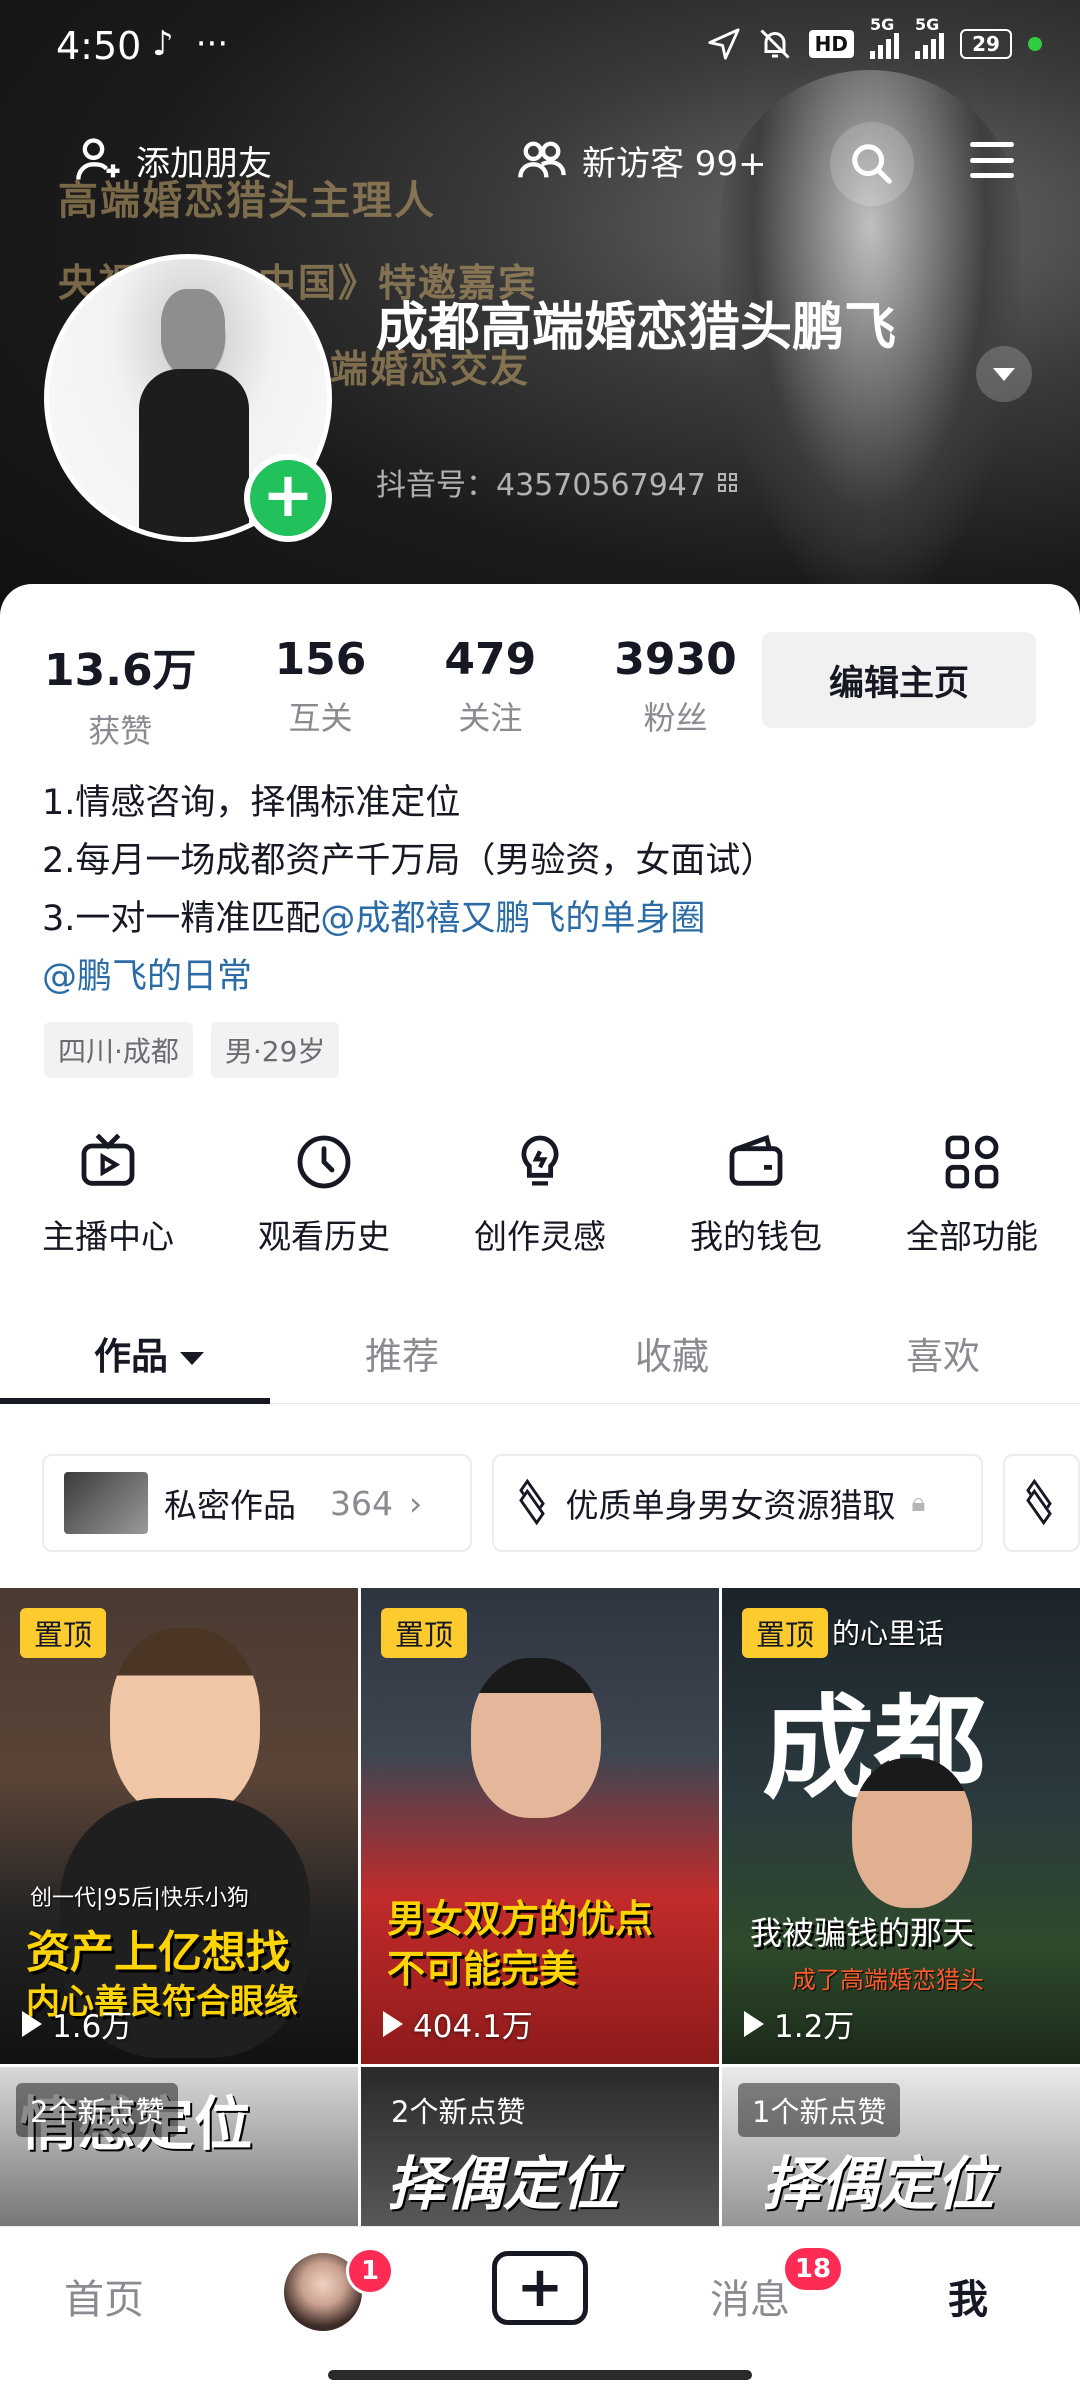  What do you see at coordinates (972, 1236) in the screenshot?
I see `tool-label: 全部功能` at bounding box center [972, 1236].